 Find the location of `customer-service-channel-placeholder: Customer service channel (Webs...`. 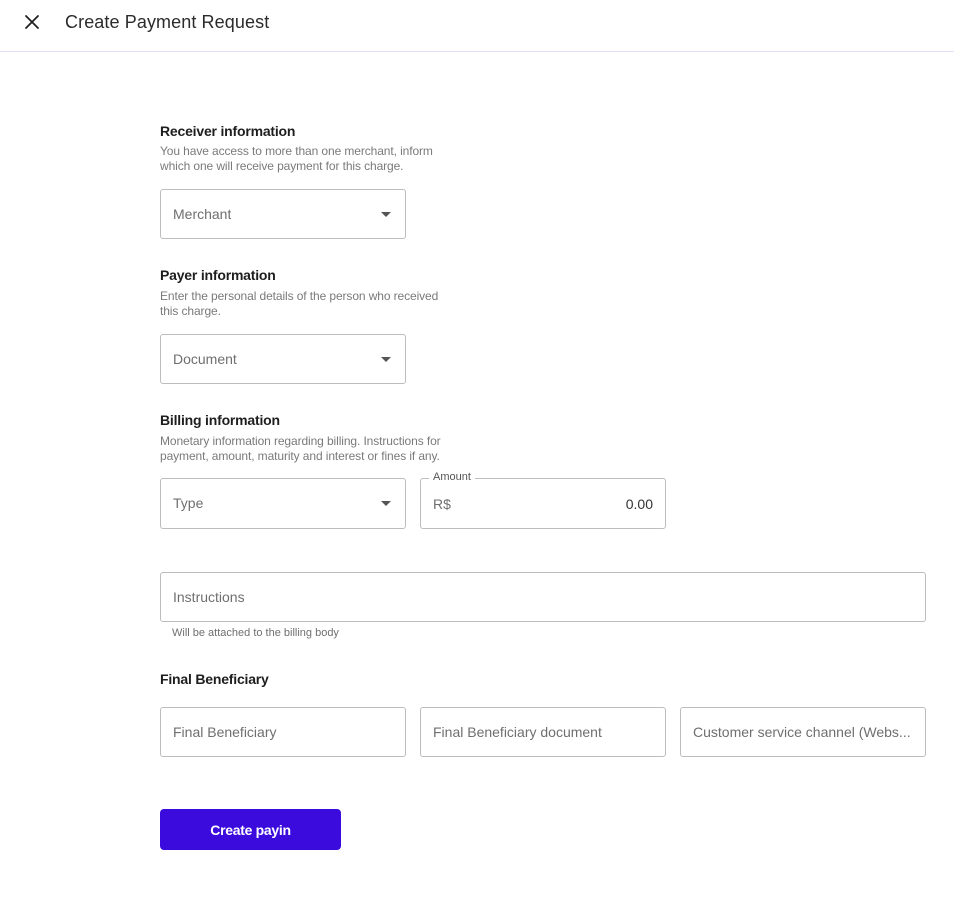

customer-service-channel-placeholder: Customer service channel (Webs... is located at coordinates (802, 732).